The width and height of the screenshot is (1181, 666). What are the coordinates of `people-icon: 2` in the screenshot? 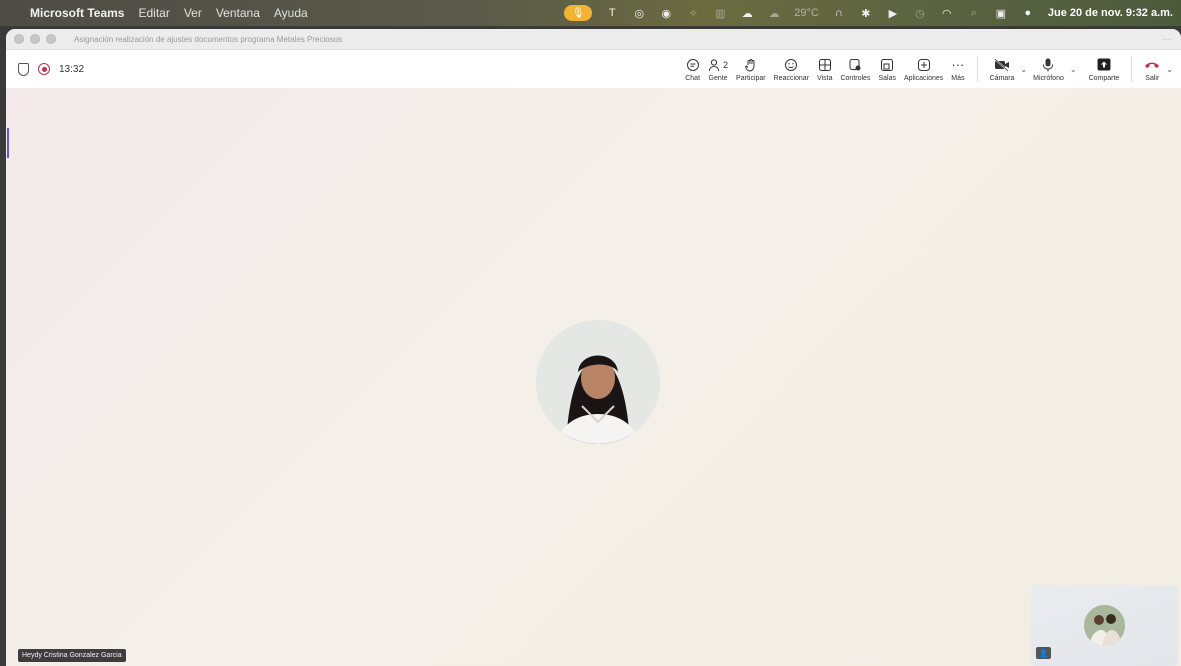 It's located at (718, 65).